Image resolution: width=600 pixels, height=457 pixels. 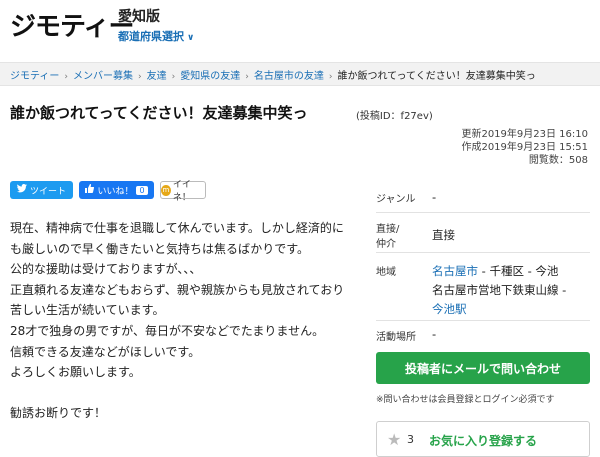 What do you see at coordinates (394, 439) in the screenshot?
I see `star-icon: ★` at bounding box center [394, 439].